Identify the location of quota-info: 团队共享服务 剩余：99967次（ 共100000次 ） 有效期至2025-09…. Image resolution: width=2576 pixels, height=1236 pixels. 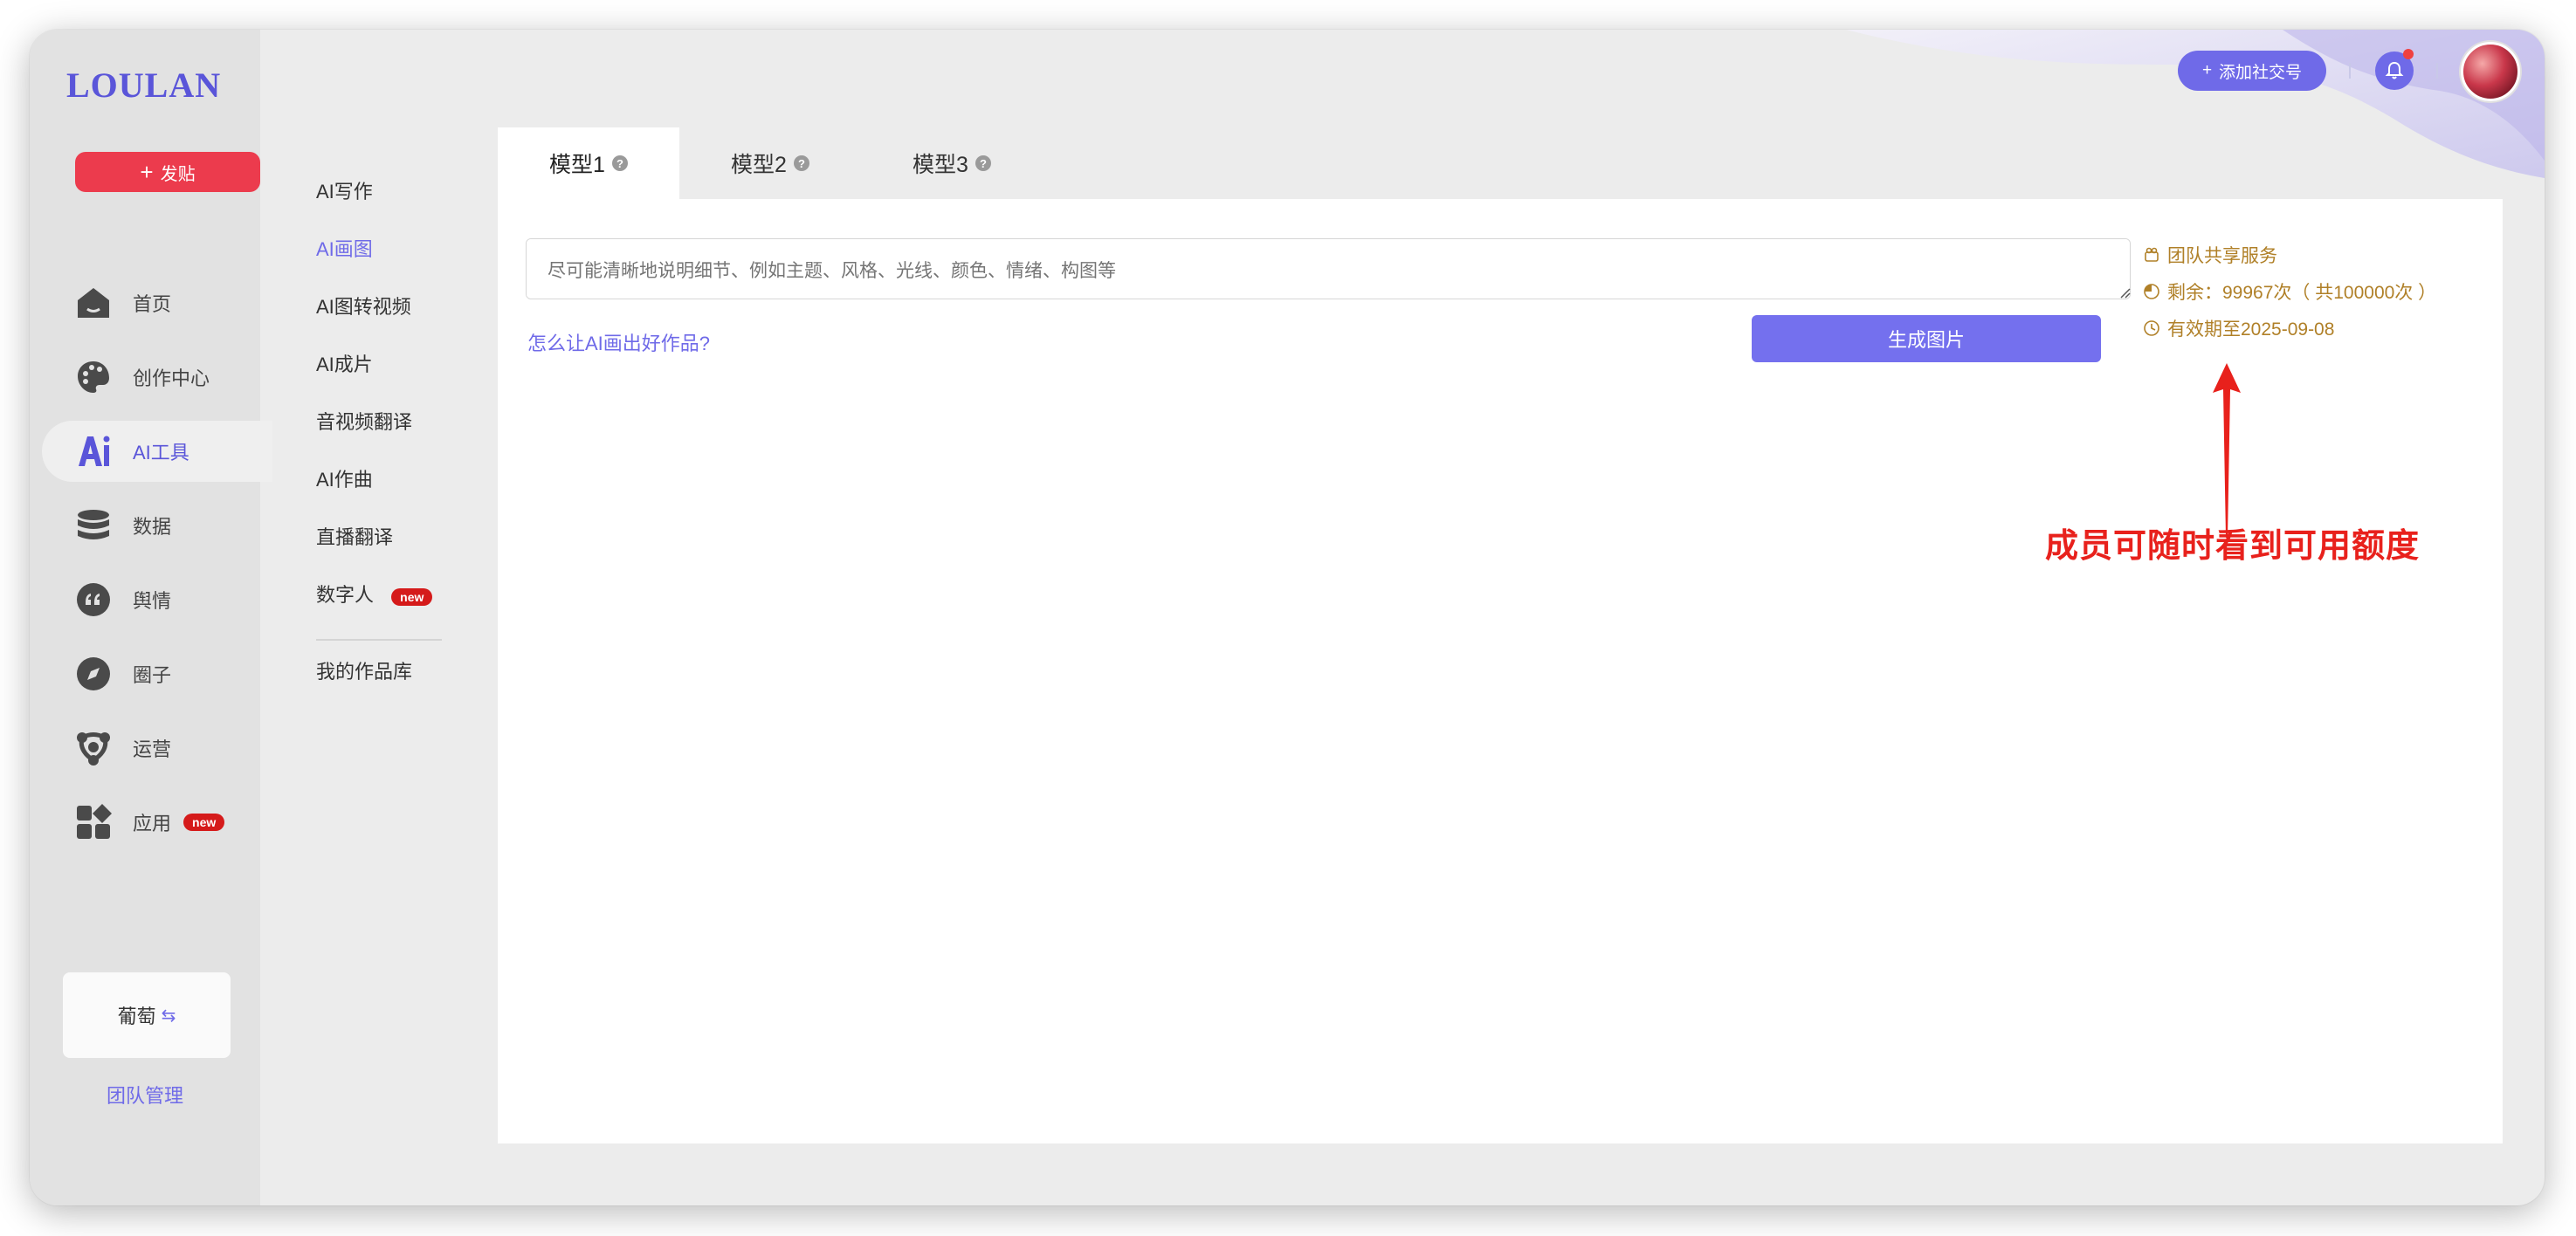
(2289, 292).